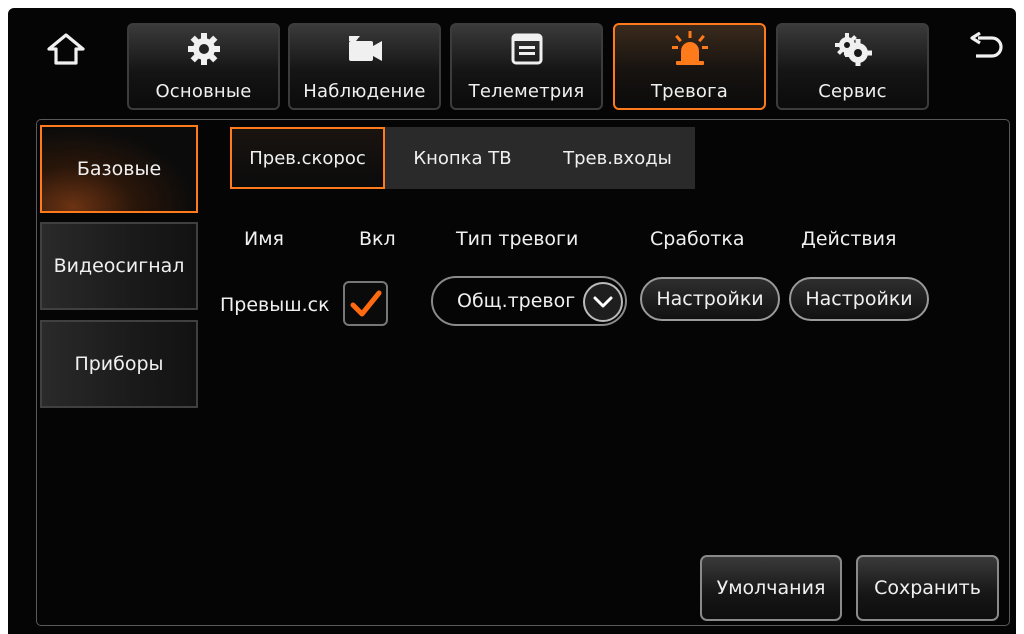 Image resolution: width=1024 pixels, height=634 pixels. I want to click on subtab-speeding: Прев.скорос, so click(307, 158).